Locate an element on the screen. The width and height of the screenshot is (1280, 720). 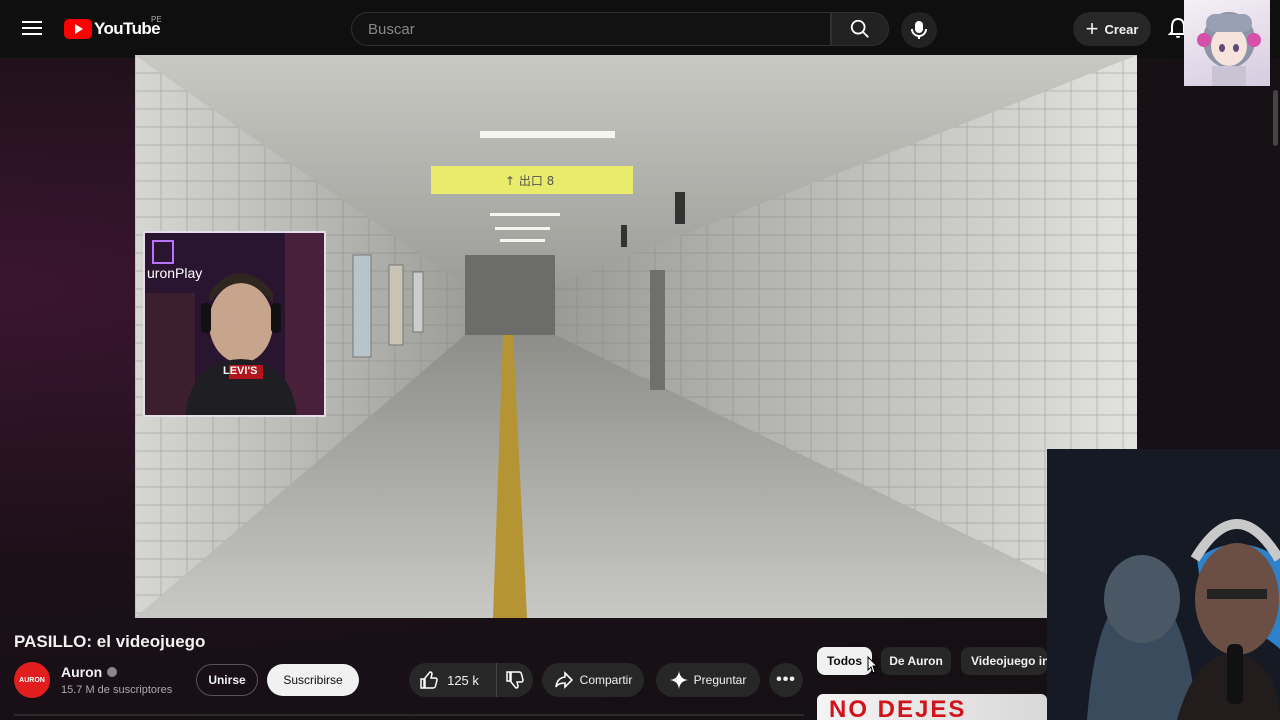
ask-button: Preguntar is located at coordinates (708, 680).